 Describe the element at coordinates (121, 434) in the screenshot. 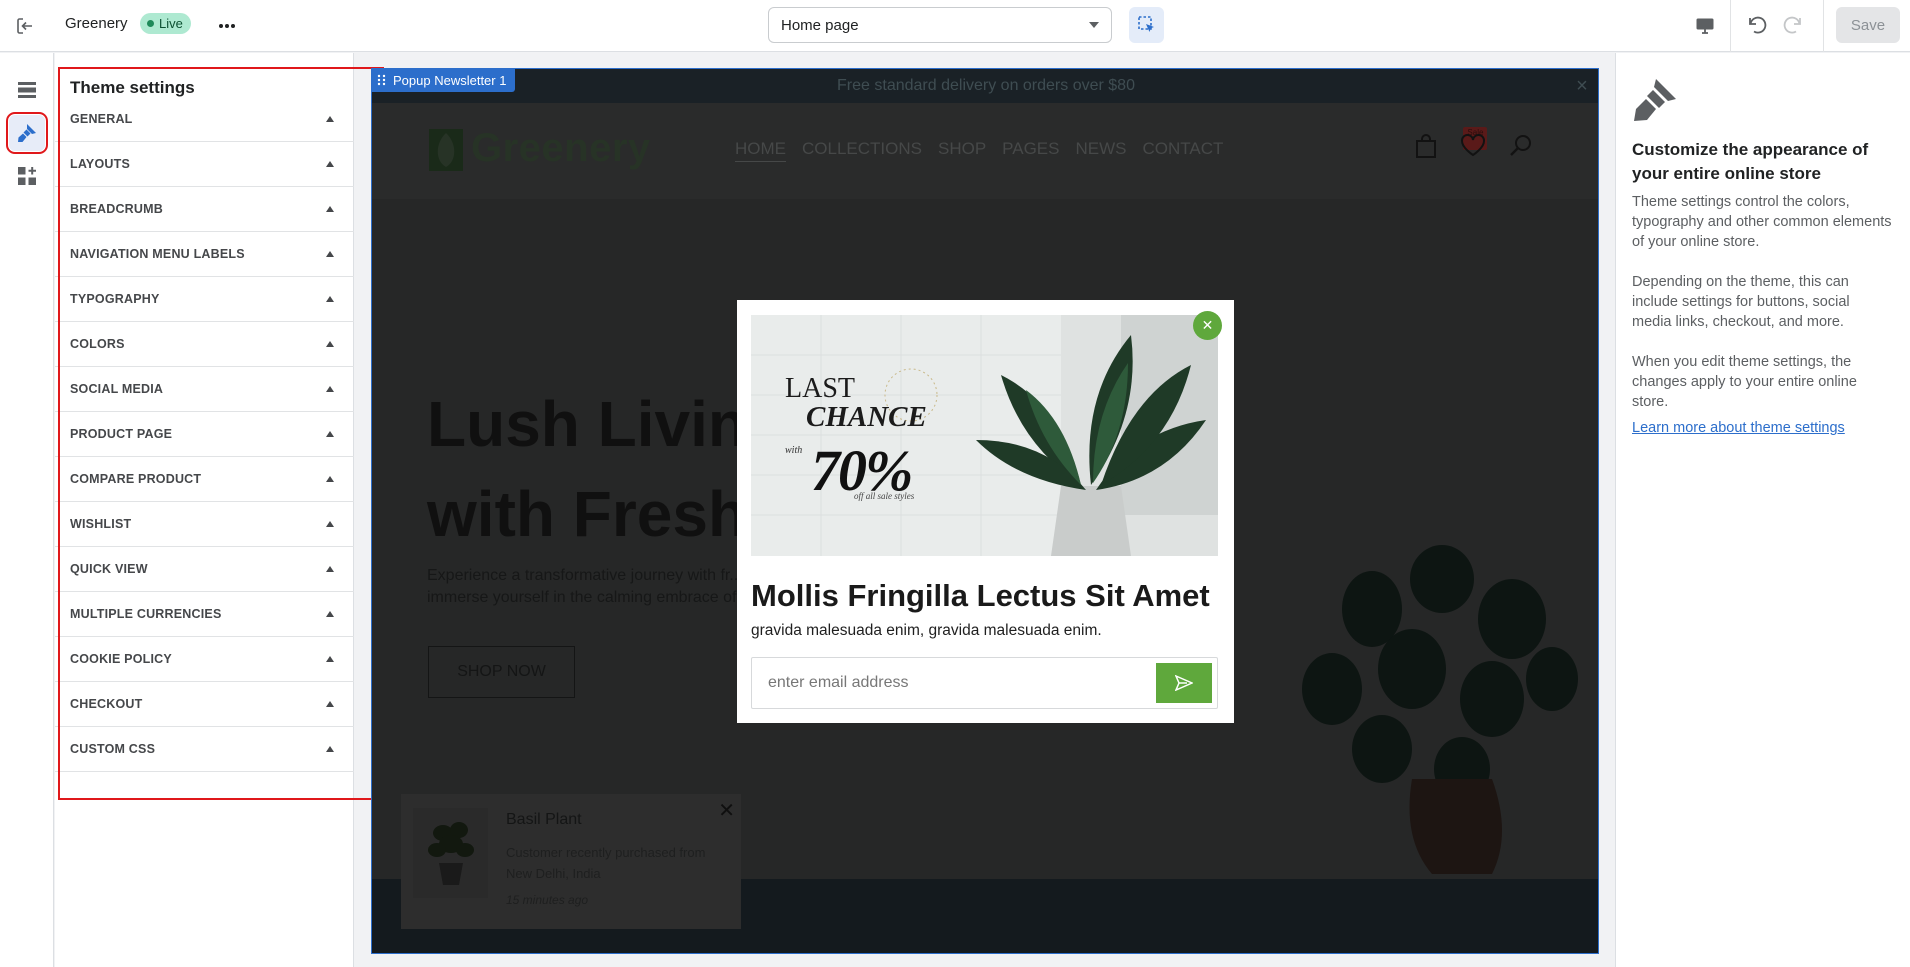

I see `settings-item-label: PRODUCT PAGE` at that location.